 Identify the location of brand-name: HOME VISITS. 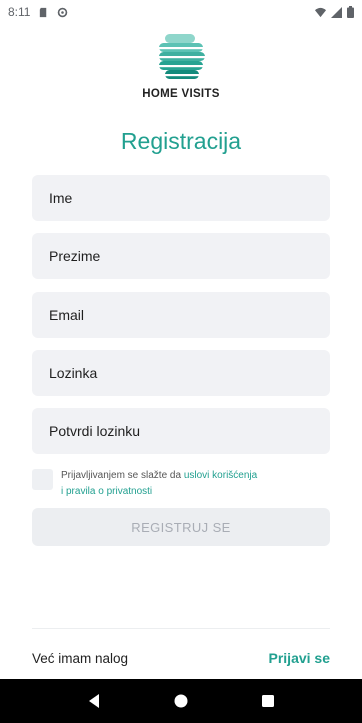
(181, 94).